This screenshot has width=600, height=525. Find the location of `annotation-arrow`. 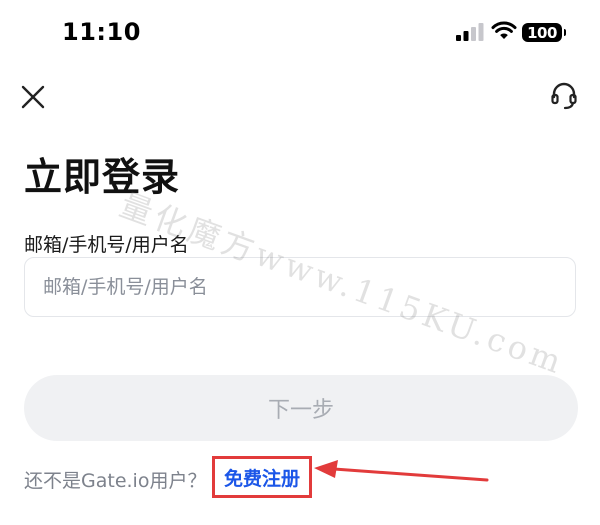

annotation-arrow is located at coordinates (401, 471).